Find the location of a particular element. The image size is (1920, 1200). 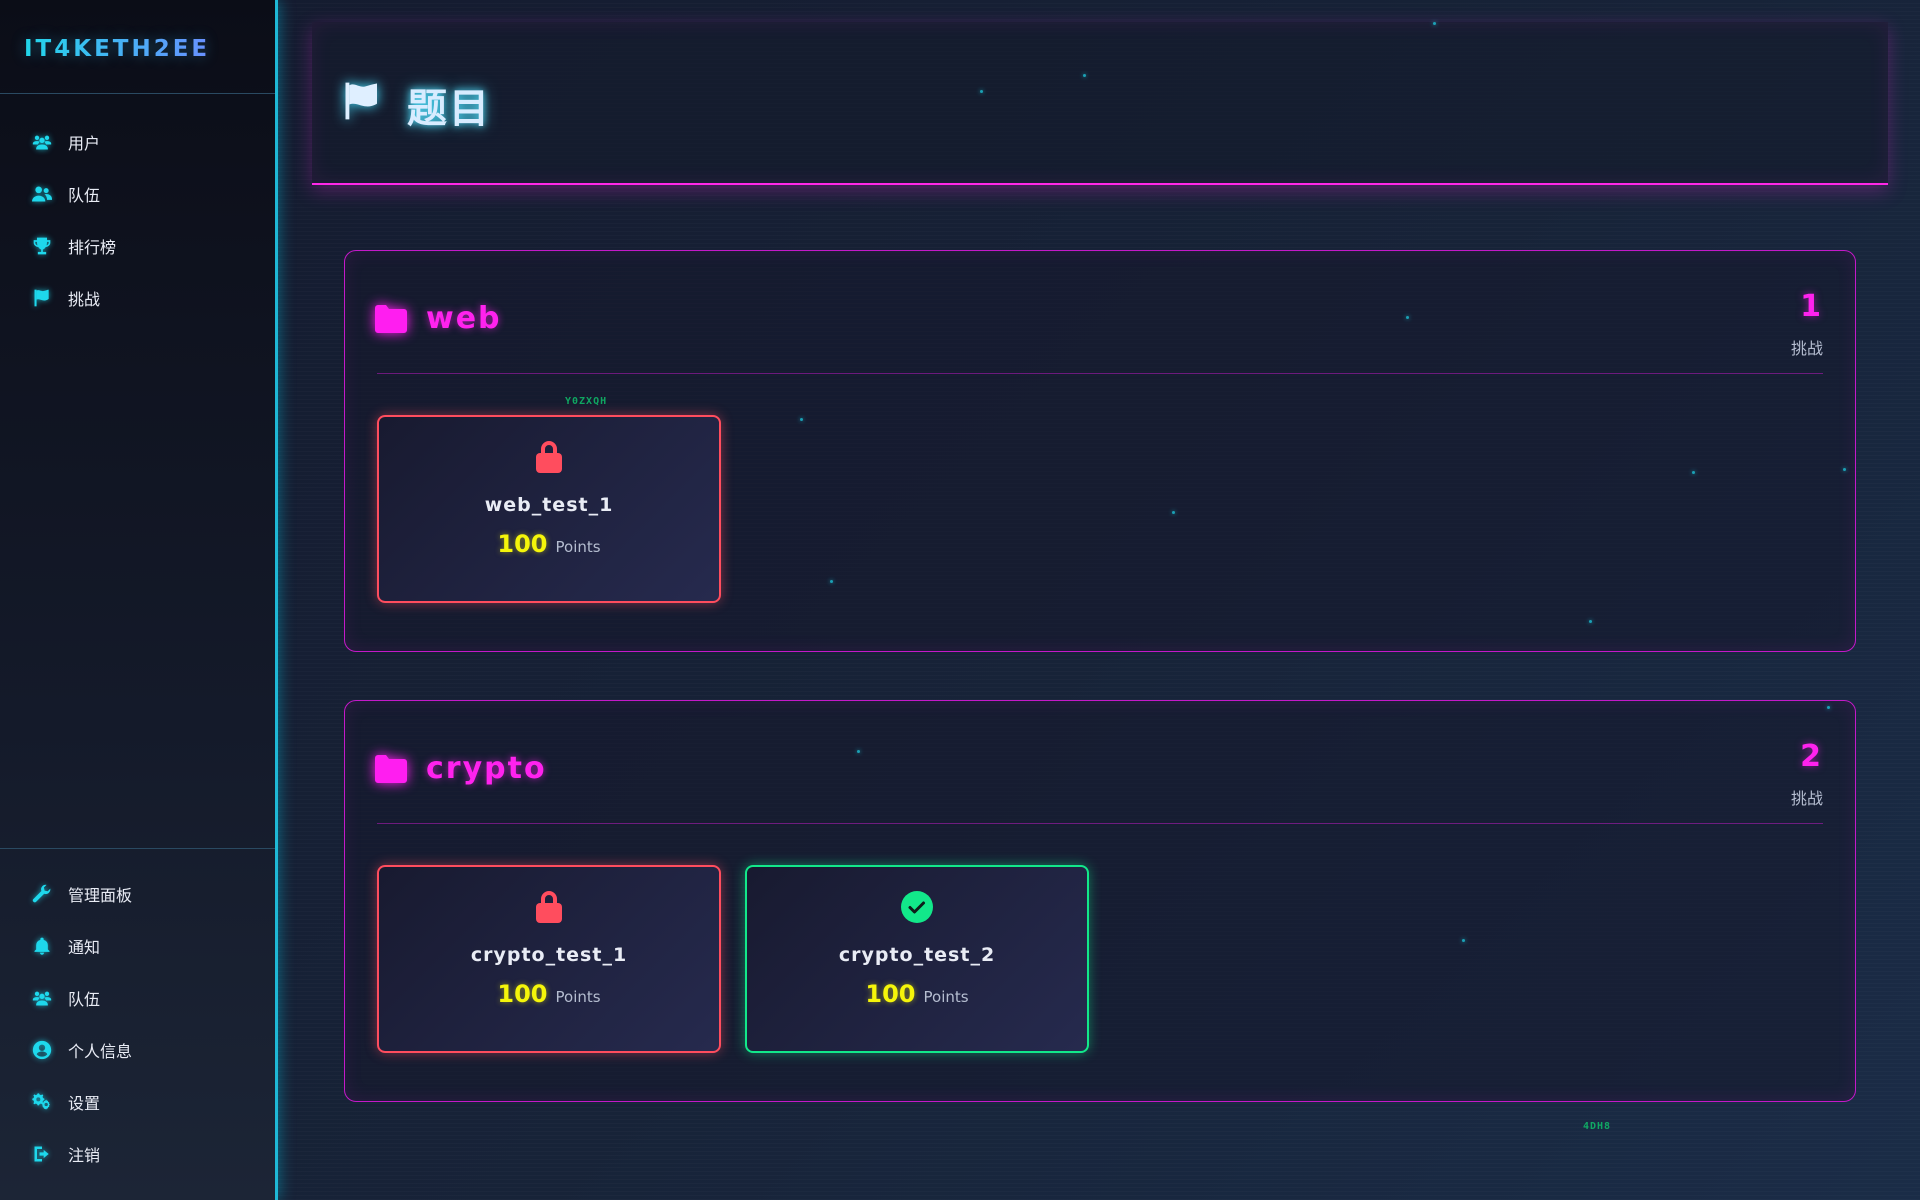

sidebar-item-notifications: 通知 is located at coordinates (137, 946).